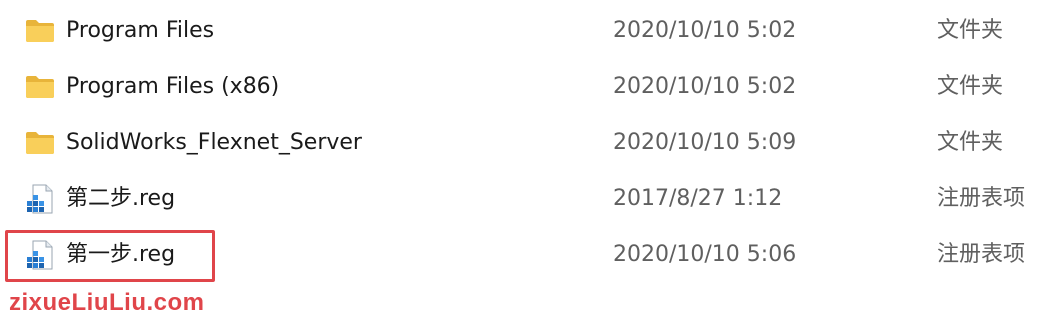 Image resolution: width=1064 pixels, height=322 pixels. I want to click on file-name: Program Files (x86), so click(173, 86).